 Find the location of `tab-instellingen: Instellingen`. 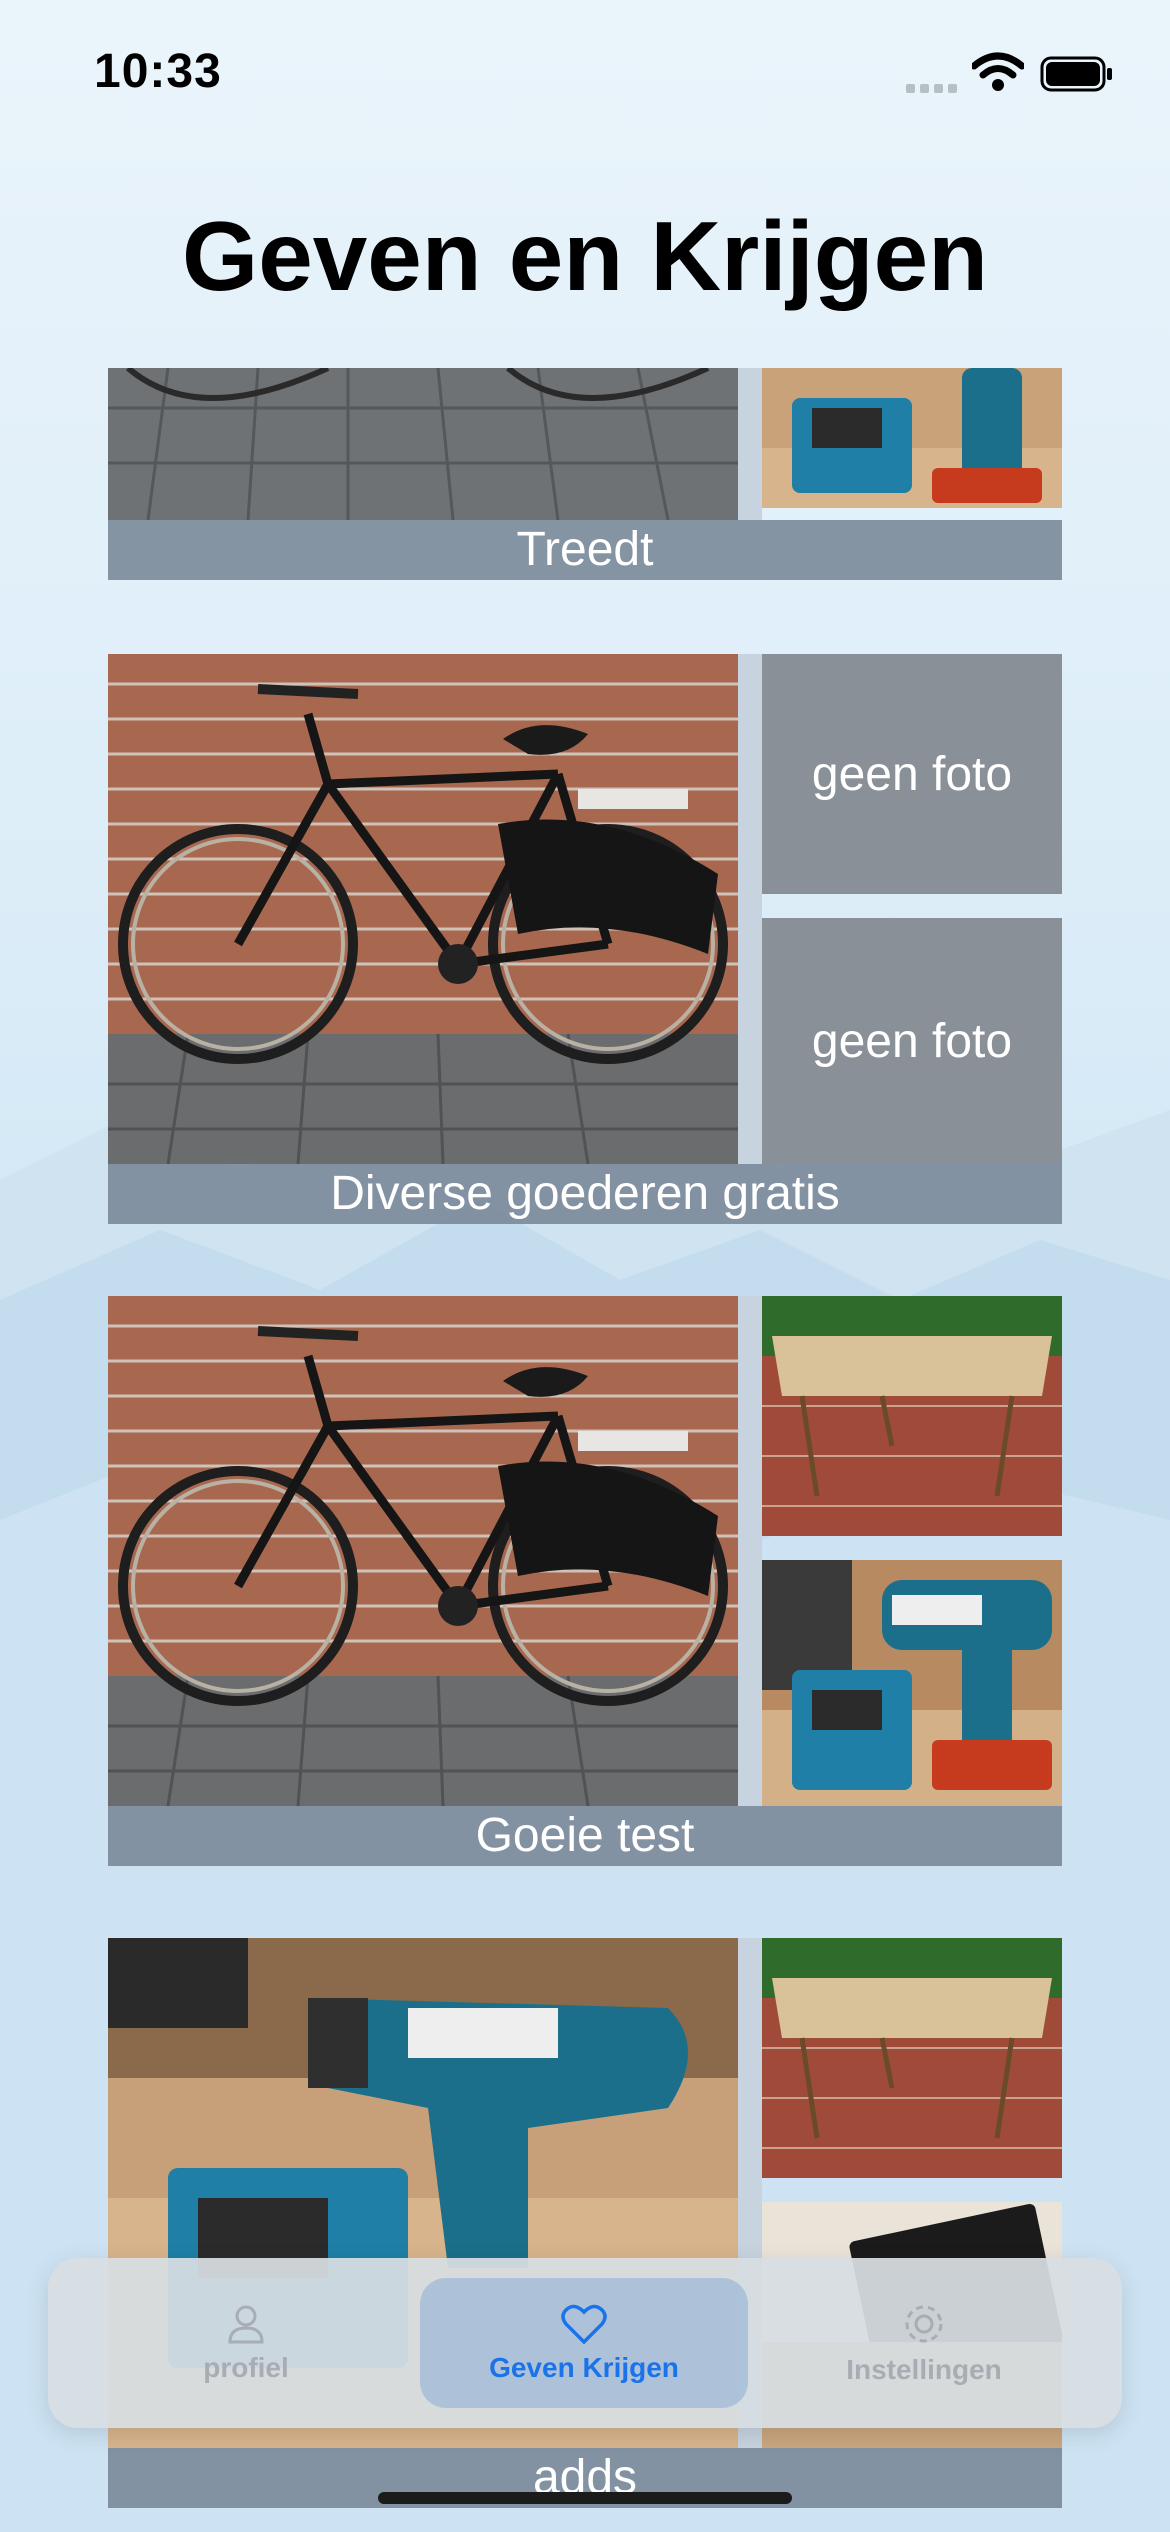

tab-instellingen: Instellingen is located at coordinates (924, 2343).